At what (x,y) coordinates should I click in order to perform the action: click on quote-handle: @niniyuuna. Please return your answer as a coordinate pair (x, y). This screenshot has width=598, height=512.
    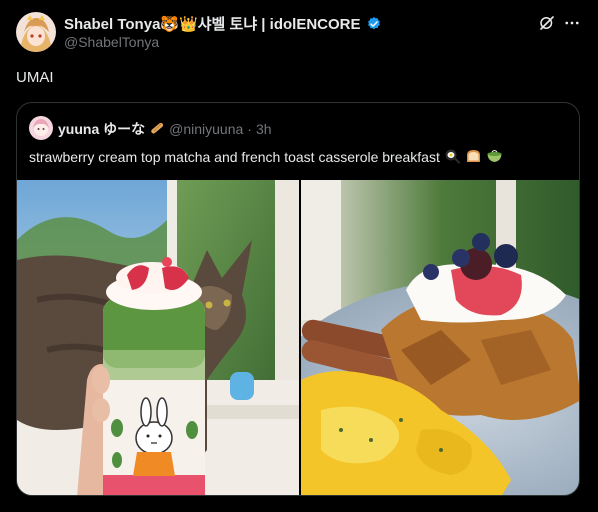
    Looking at the image, I should click on (206, 129).